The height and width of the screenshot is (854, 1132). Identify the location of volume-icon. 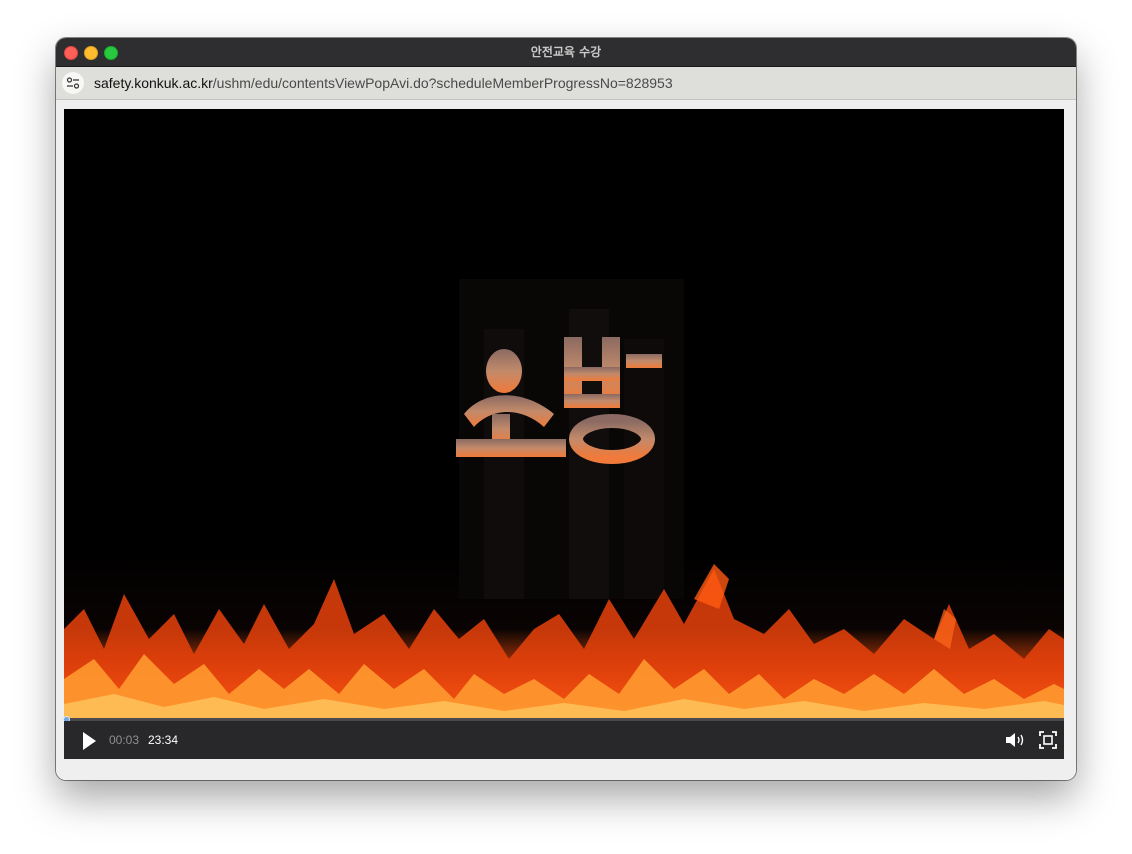
(1015, 740).